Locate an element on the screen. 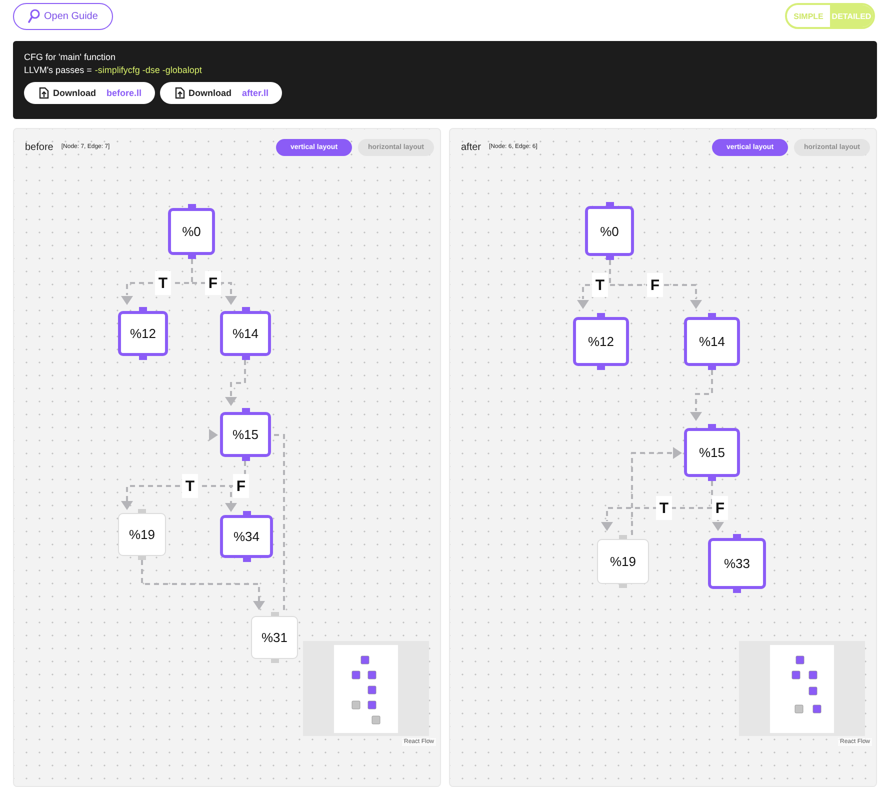 The image size is (885, 787). graph-title: before is located at coordinates (39, 147).